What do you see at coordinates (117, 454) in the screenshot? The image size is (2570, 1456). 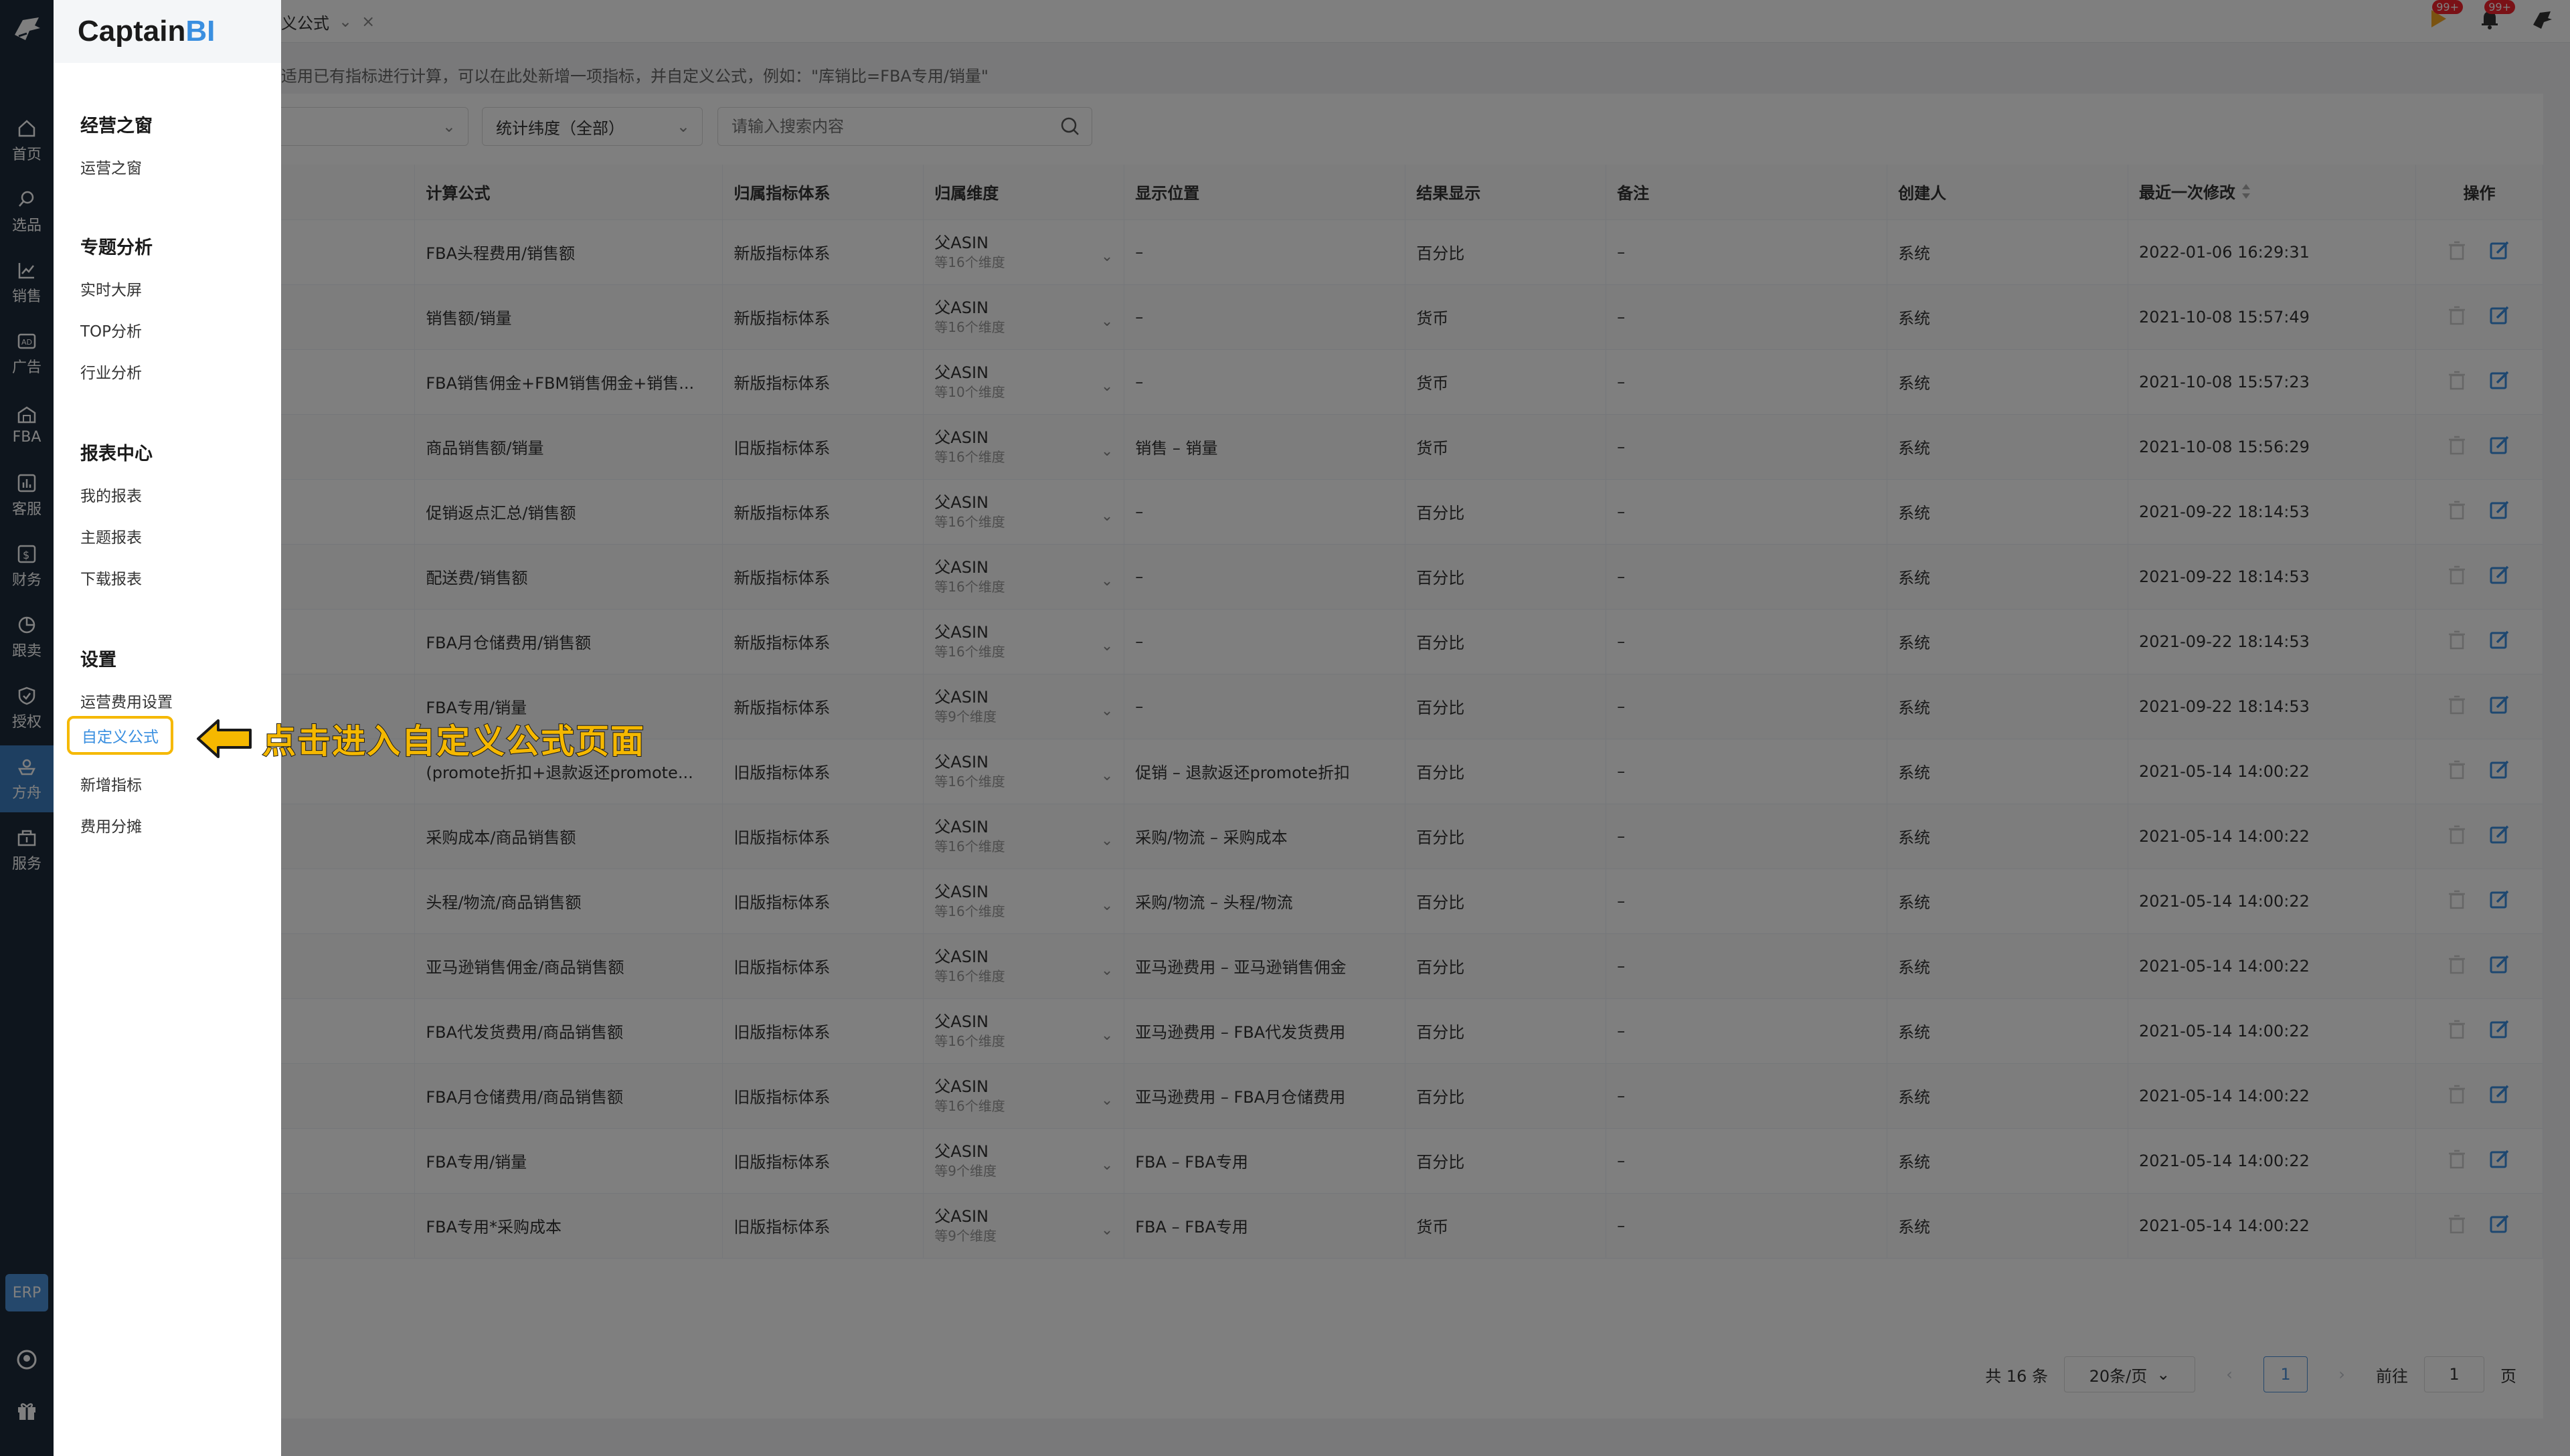 I see `menu-group-title: 报表中心` at bounding box center [117, 454].